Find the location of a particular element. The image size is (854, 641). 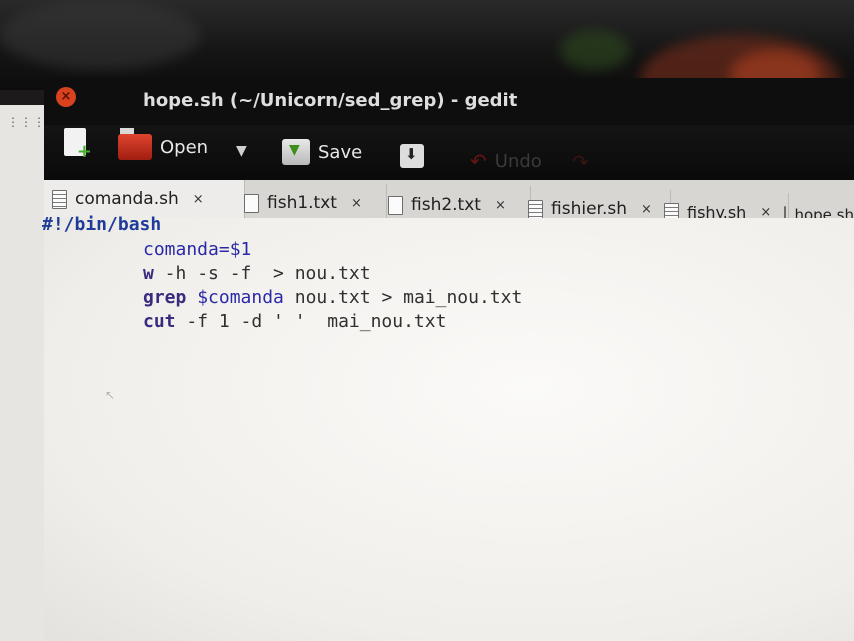

code-token: -f 1 -d ' ' mai_nou.txt is located at coordinates (311, 321).